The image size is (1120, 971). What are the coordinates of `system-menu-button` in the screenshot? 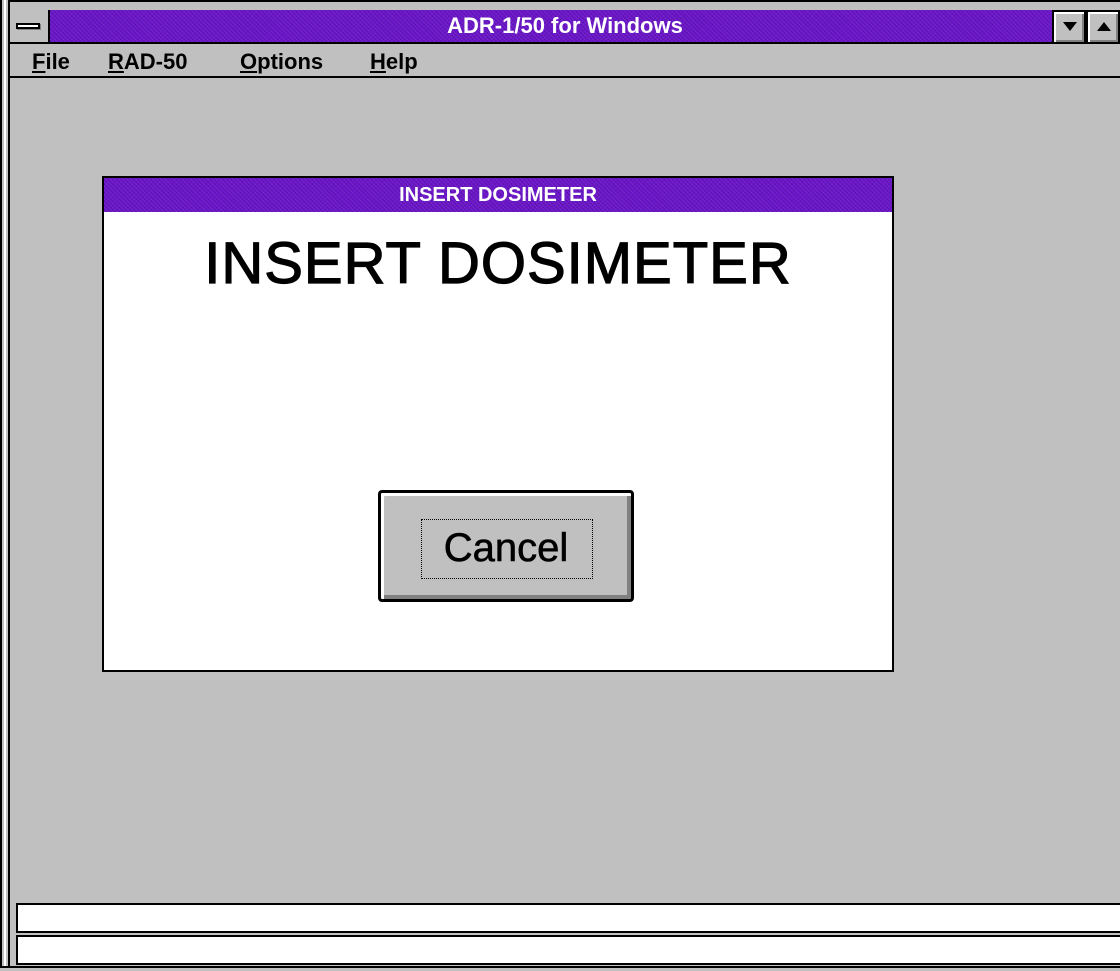 It's located at (30, 27).